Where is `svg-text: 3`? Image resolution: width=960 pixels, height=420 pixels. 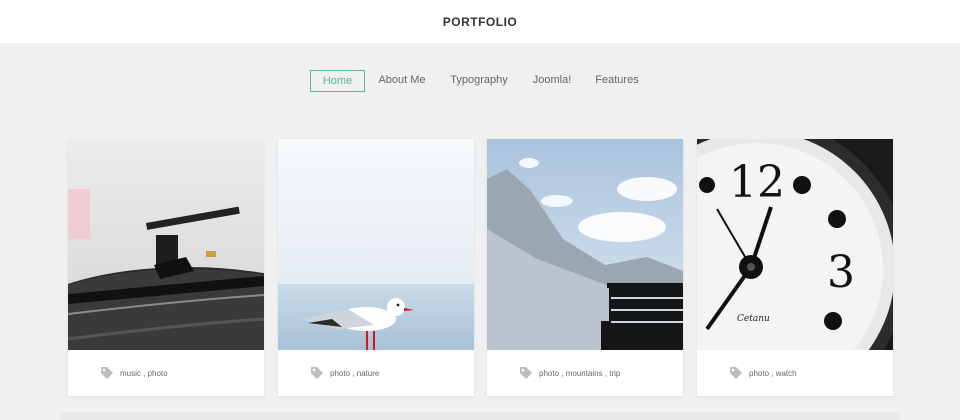
svg-text: 3 is located at coordinates (841, 272).